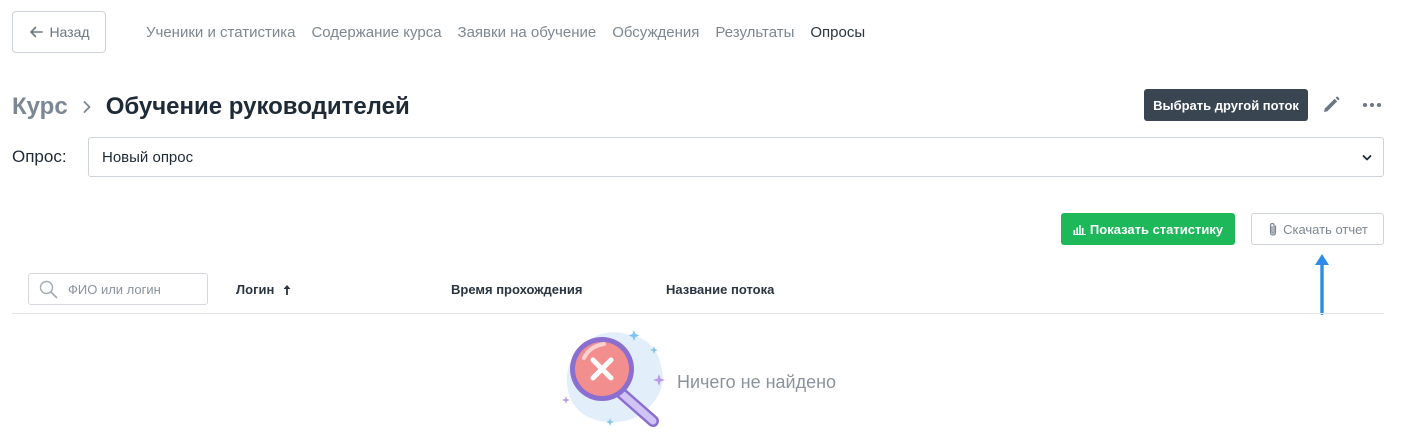 The width and height of the screenshot is (1404, 447). I want to click on search-field, so click(118, 289).